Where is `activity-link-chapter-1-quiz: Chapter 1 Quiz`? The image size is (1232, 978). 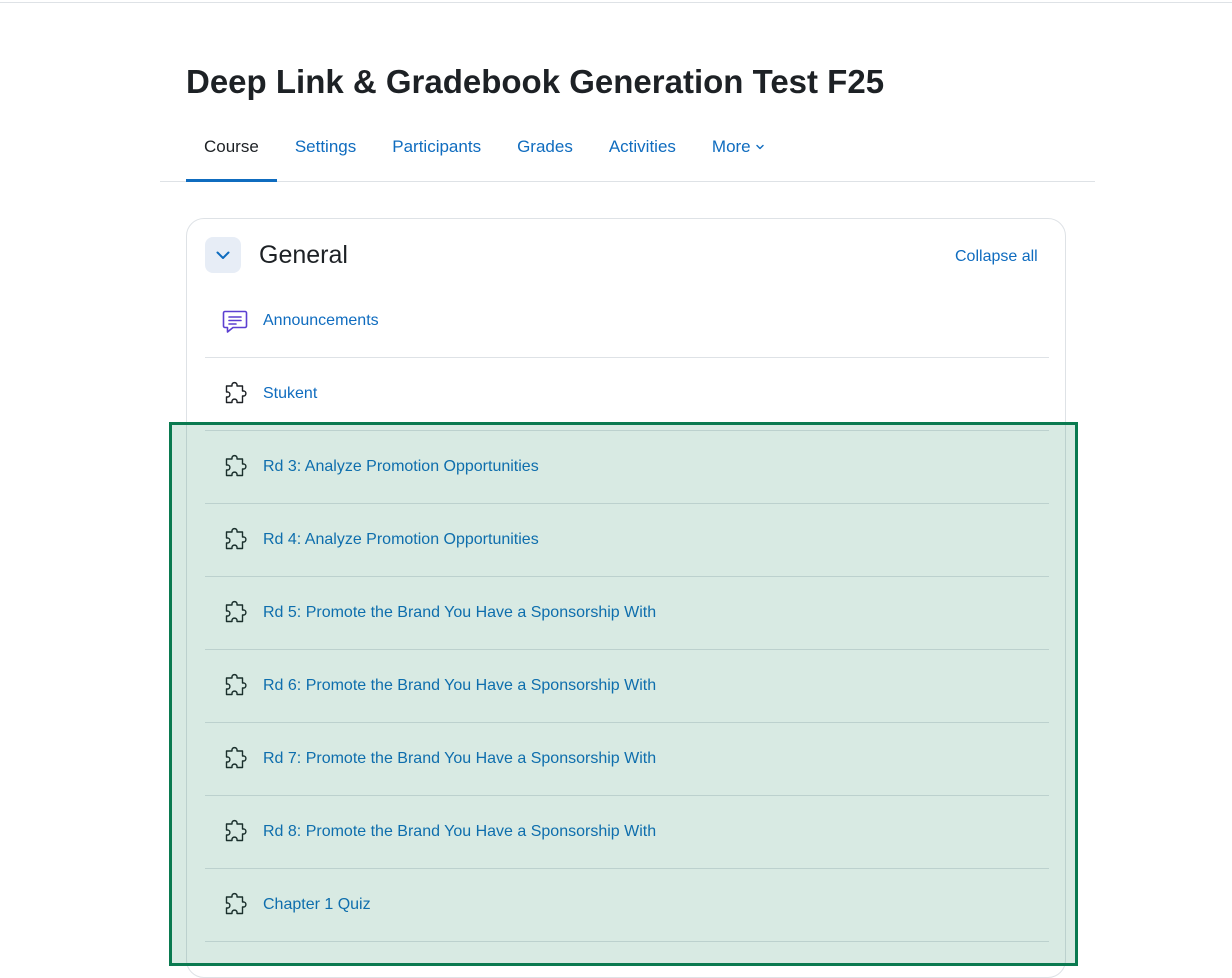
activity-link-chapter-1-quiz: Chapter 1 Quiz is located at coordinates (317, 905).